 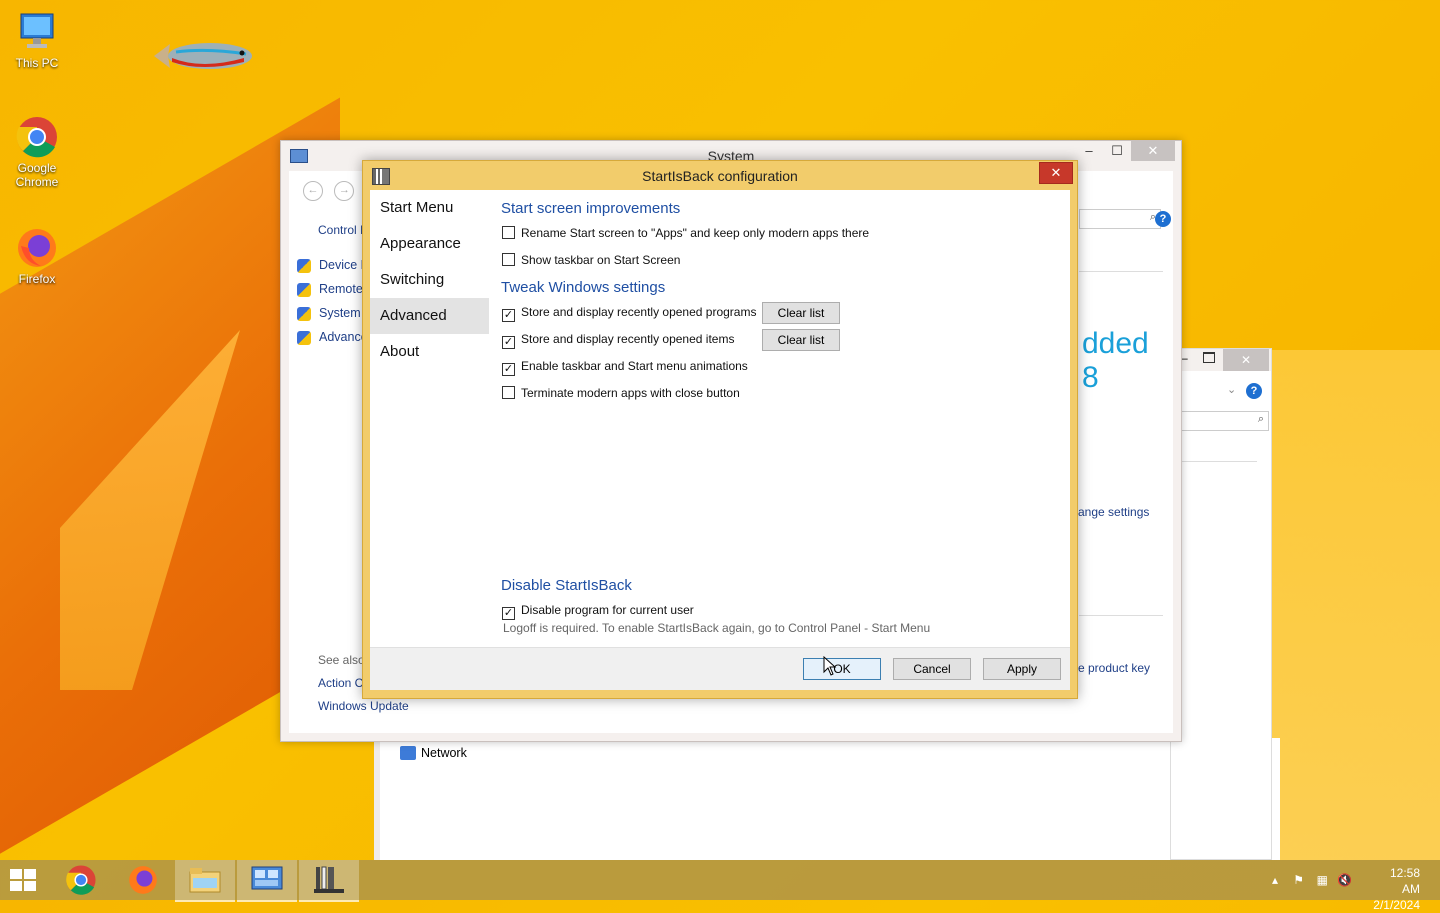 I want to click on startisback-icon, so click(x=329, y=879).